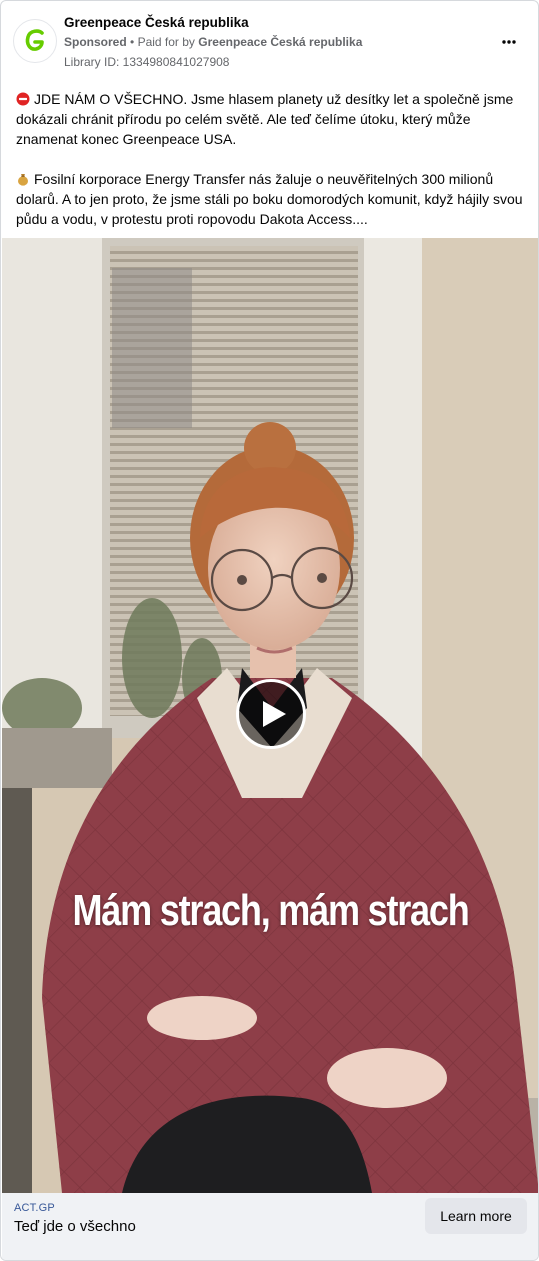  What do you see at coordinates (270, 1226) in the screenshot?
I see `cta-footer: ACT.GP Teď jde o všechno Learn more` at bounding box center [270, 1226].